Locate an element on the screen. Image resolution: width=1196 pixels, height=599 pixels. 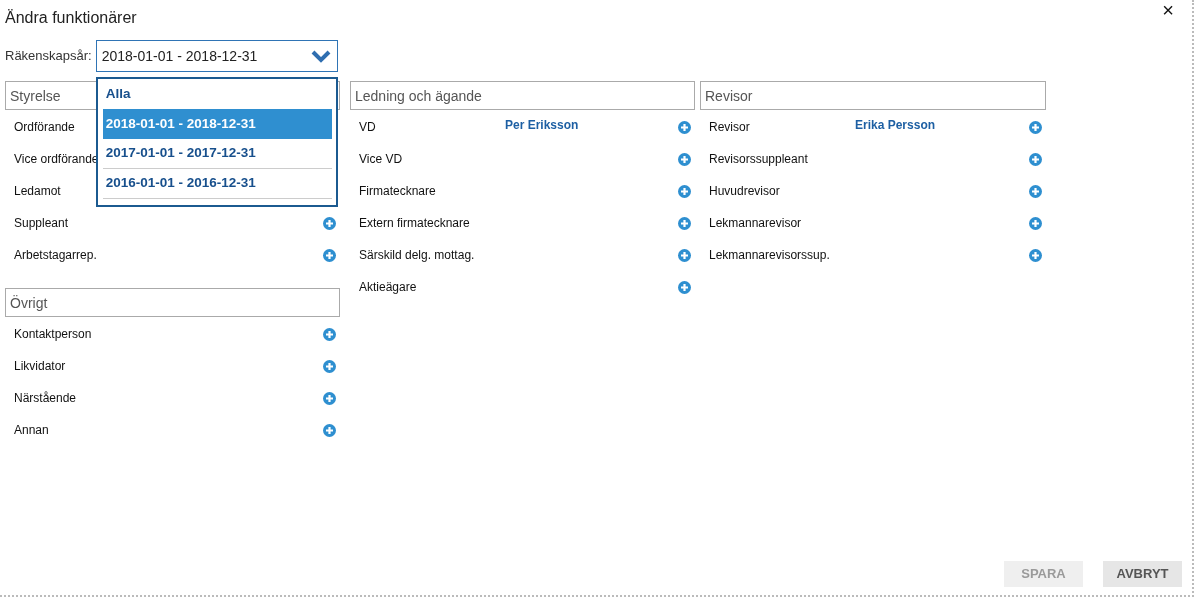
role-label: Ordförande is located at coordinates (44, 127).